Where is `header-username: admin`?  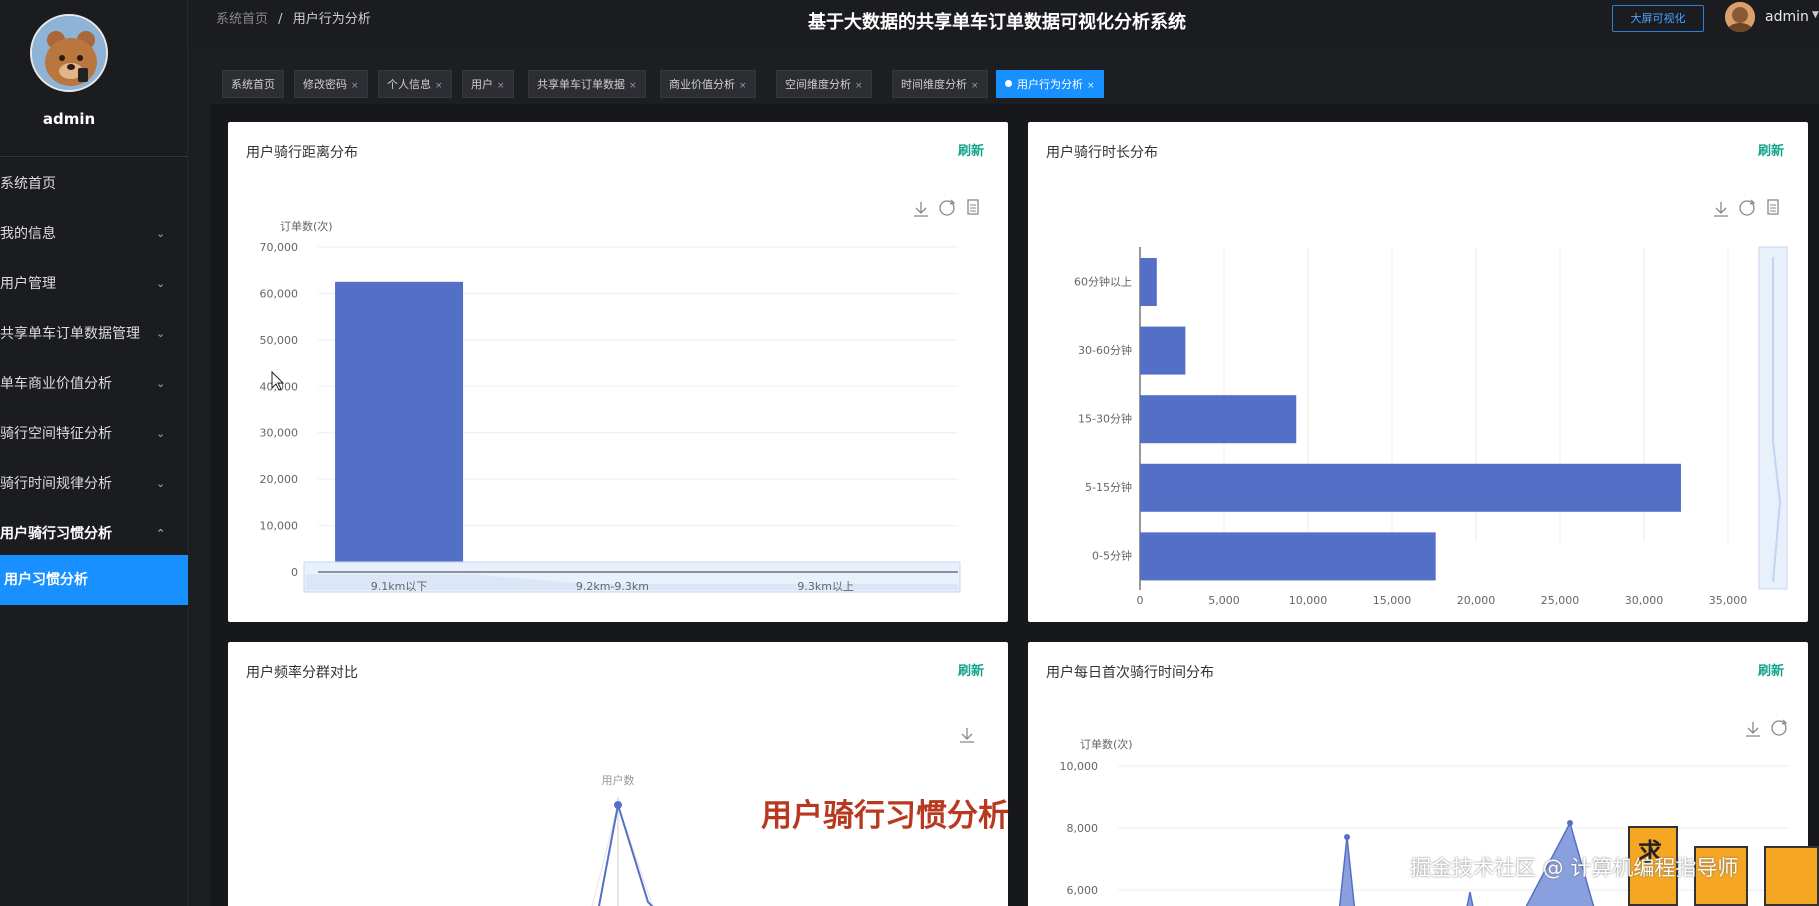
header-username: admin is located at coordinates (1787, 17).